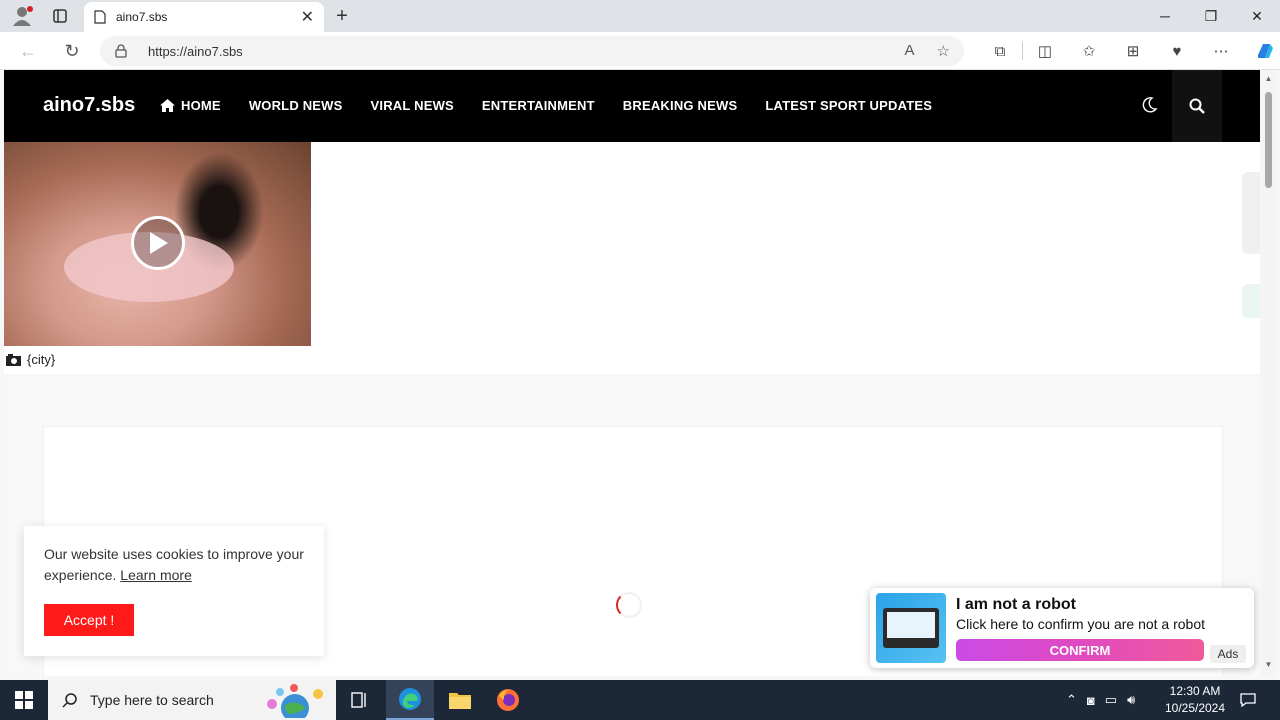 This screenshot has width=1280, height=720. What do you see at coordinates (22, 16) in the screenshot?
I see `profile-icon` at bounding box center [22, 16].